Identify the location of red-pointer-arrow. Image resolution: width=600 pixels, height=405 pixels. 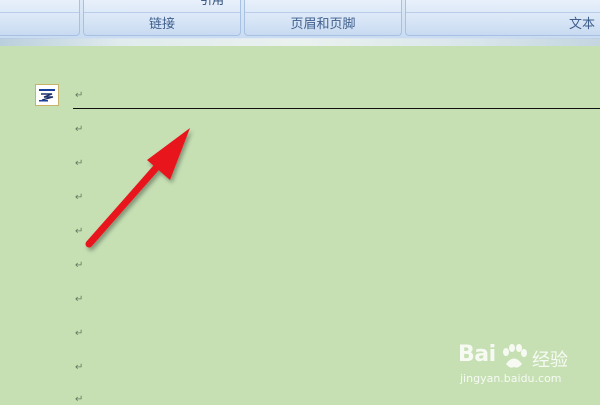
(137, 188).